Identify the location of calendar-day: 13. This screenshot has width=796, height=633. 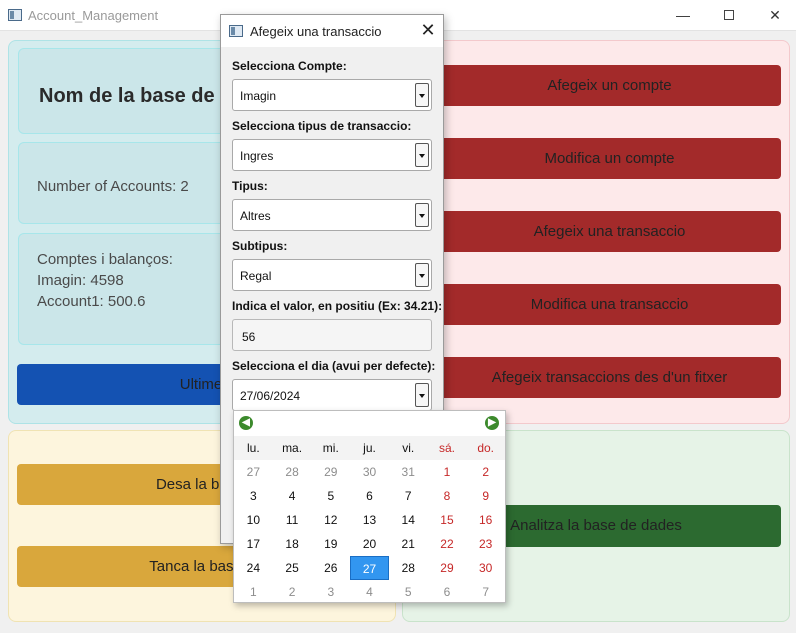
(369, 520).